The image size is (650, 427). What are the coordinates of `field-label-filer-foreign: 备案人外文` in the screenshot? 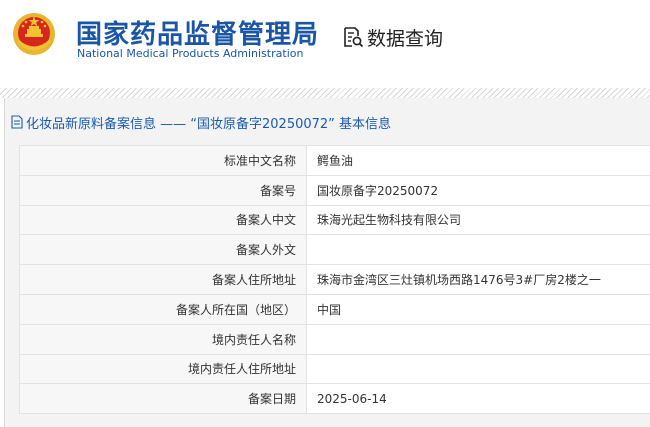 It's located at (163, 250).